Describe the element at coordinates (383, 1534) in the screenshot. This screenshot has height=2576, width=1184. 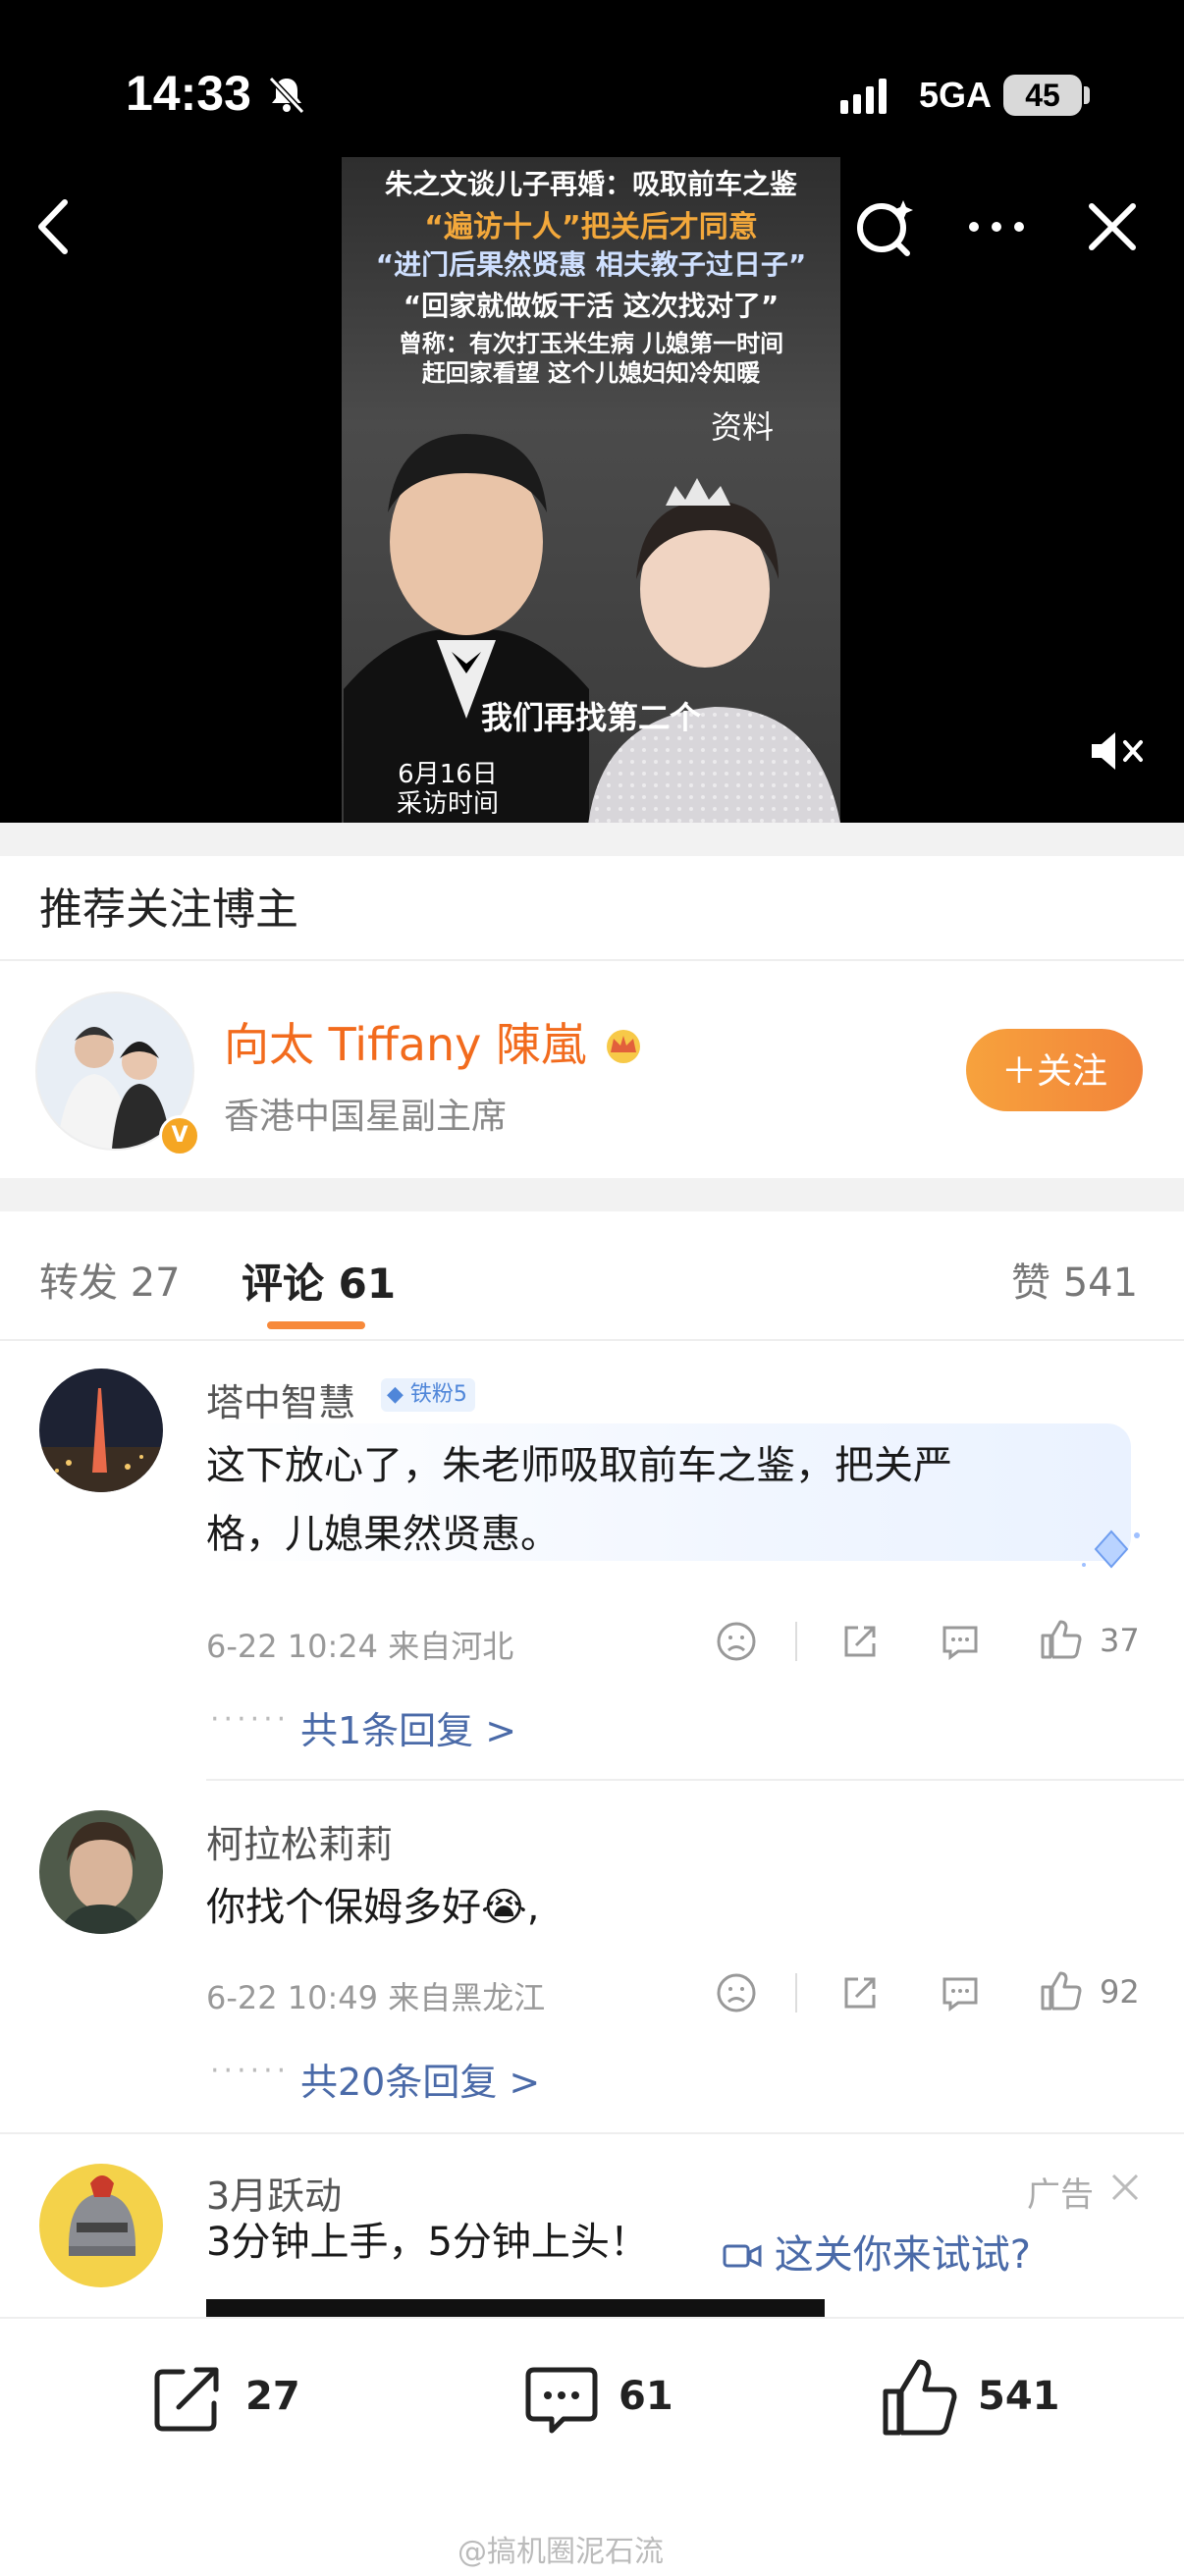
I see `comment-text-line: 格，儿媳果然贤惠。` at that location.